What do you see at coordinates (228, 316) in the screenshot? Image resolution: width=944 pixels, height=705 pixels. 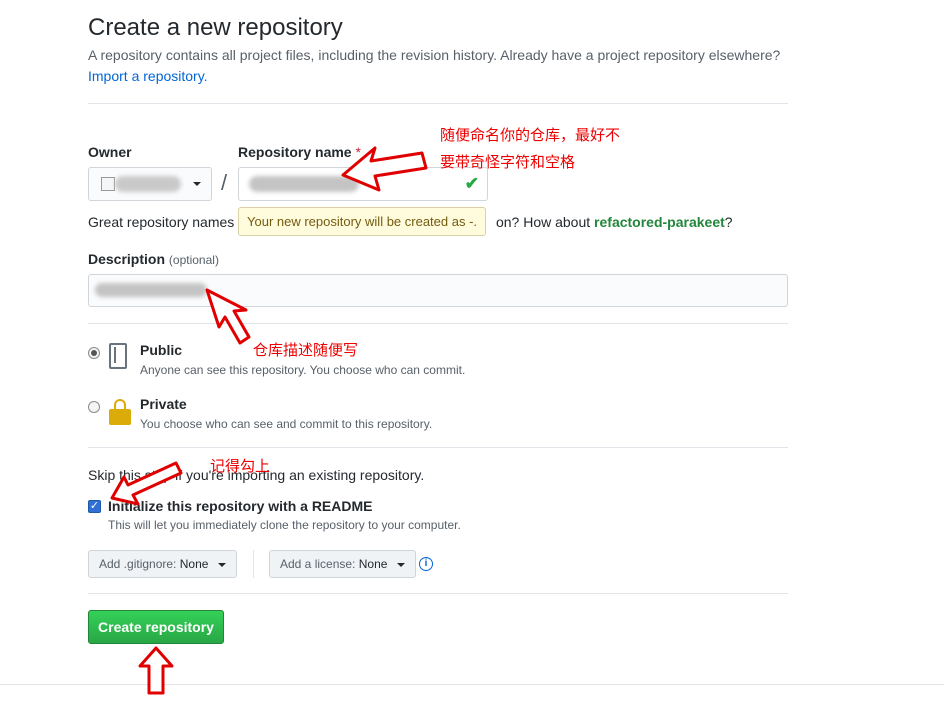 I see `arrow-to-description` at bounding box center [228, 316].